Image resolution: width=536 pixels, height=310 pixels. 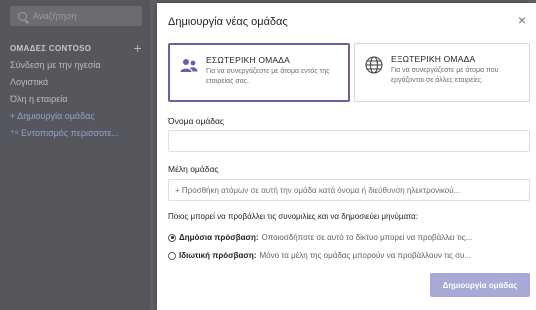 What do you see at coordinates (219, 237) in the screenshot?
I see `public-access-label: Δημόσια πρόσβαση:` at bounding box center [219, 237].